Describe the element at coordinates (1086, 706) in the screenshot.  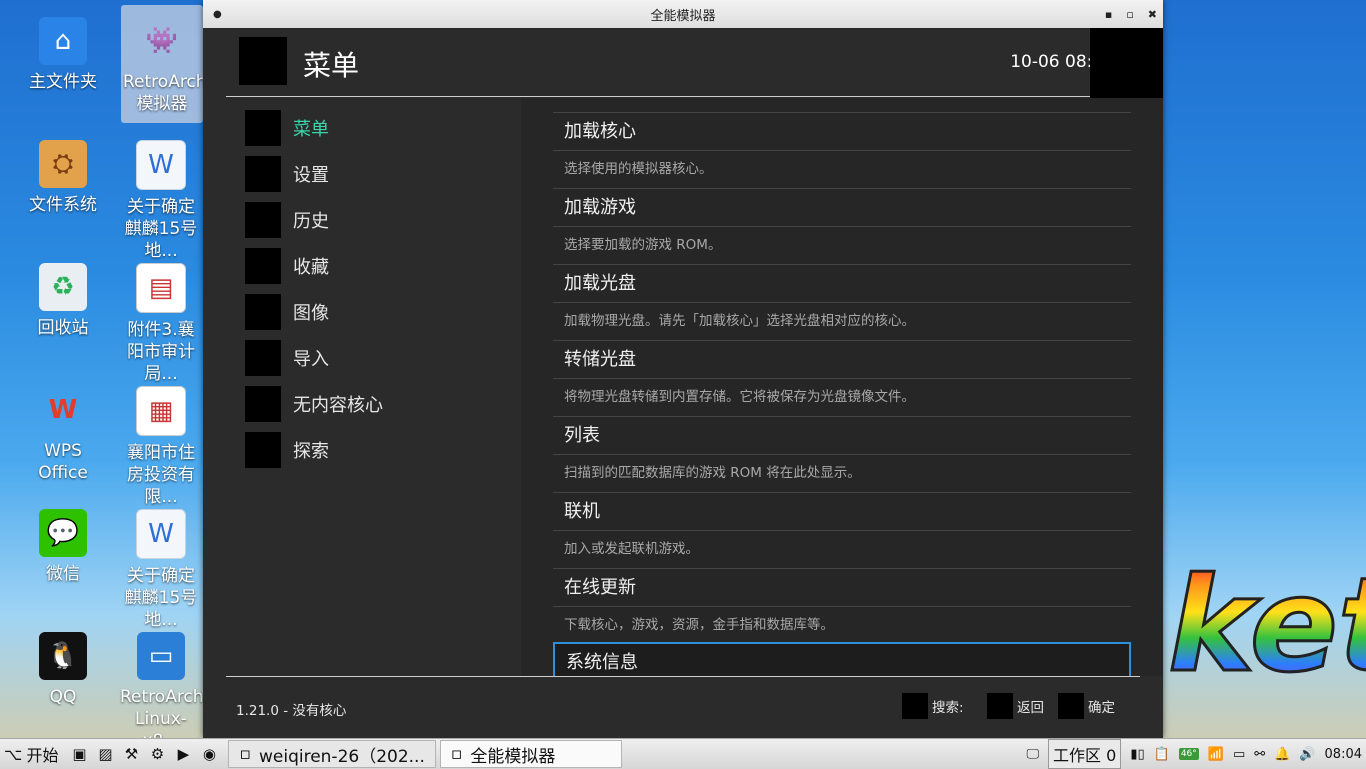
I see `hint-confirm: 确定` at that location.